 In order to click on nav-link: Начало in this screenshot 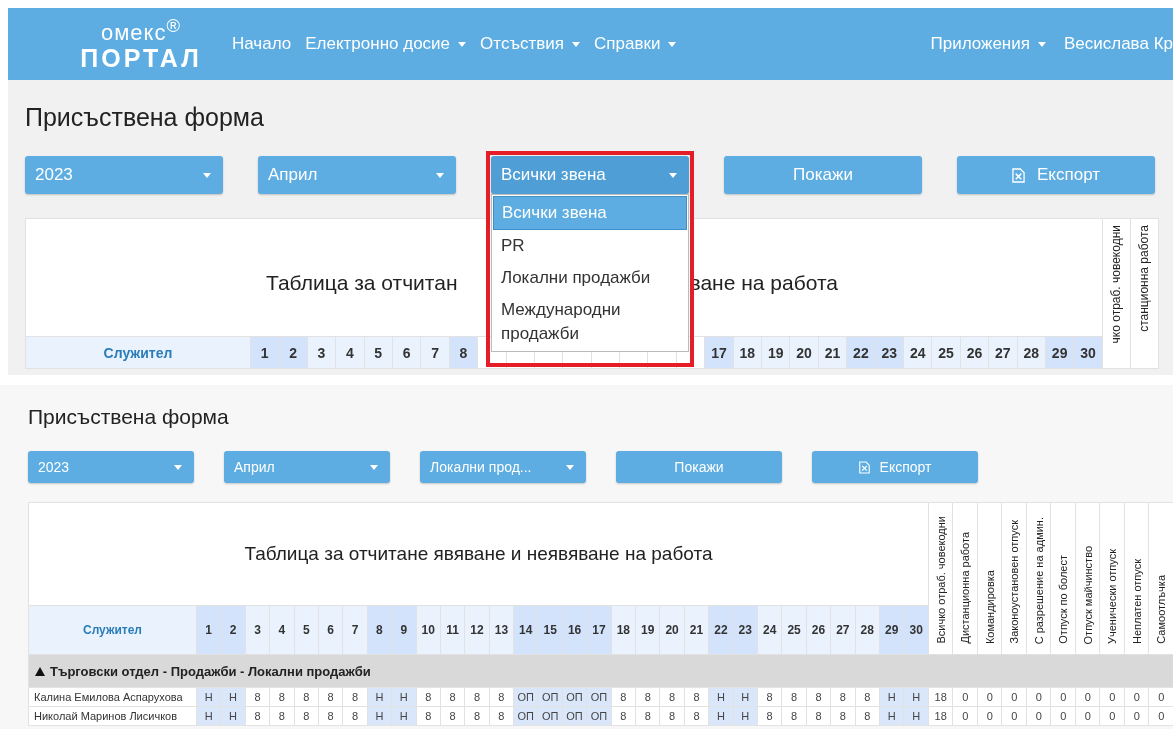, I will do `click(262, 44)`.